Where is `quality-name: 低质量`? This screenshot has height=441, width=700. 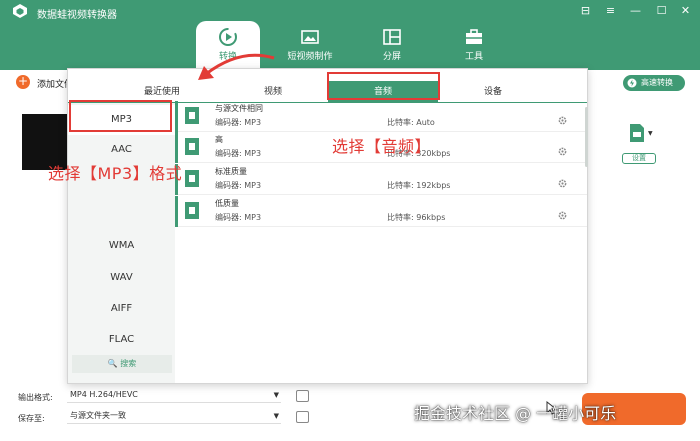 quality-name: 低质量 is located at coordinates (227, 203).